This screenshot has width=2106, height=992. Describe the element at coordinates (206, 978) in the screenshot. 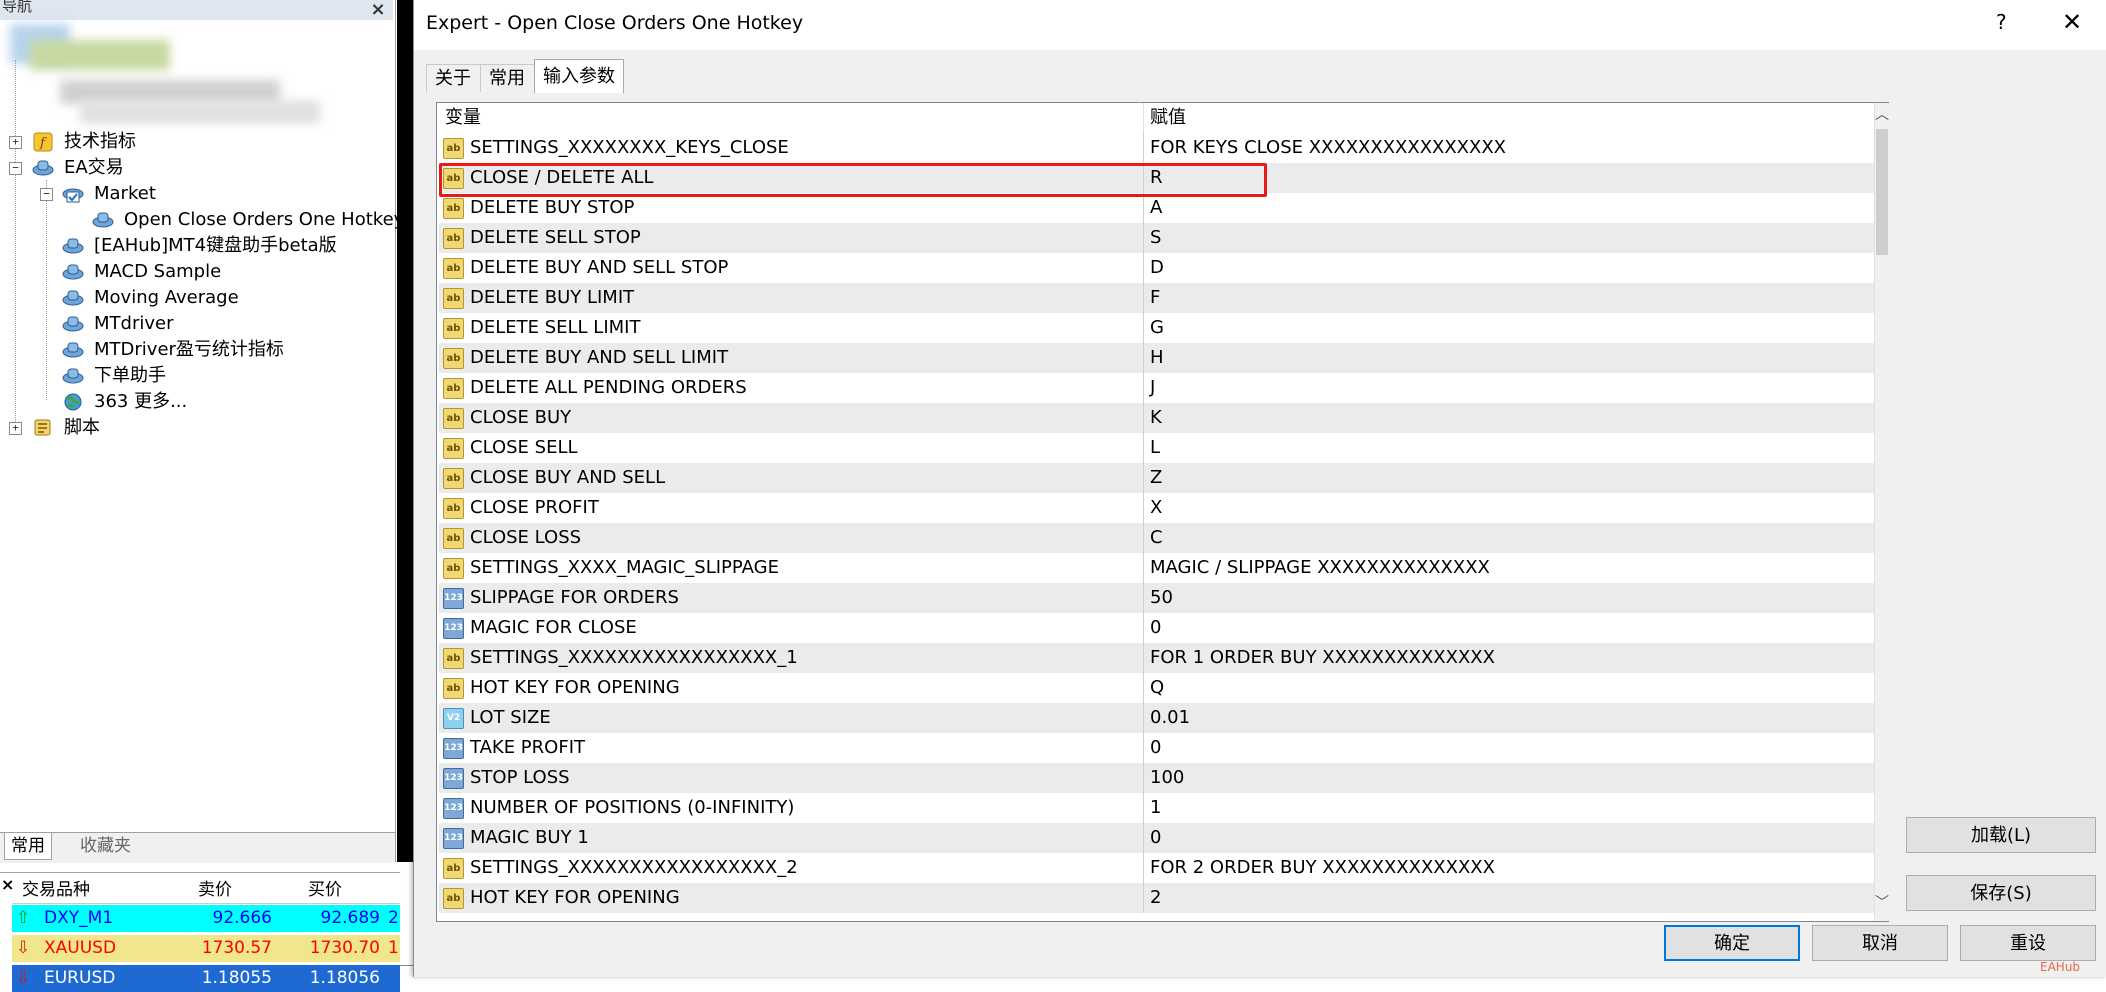

I see `market-watch-row: ⇩ EURUSD 1.18055 1.18056` at that location.